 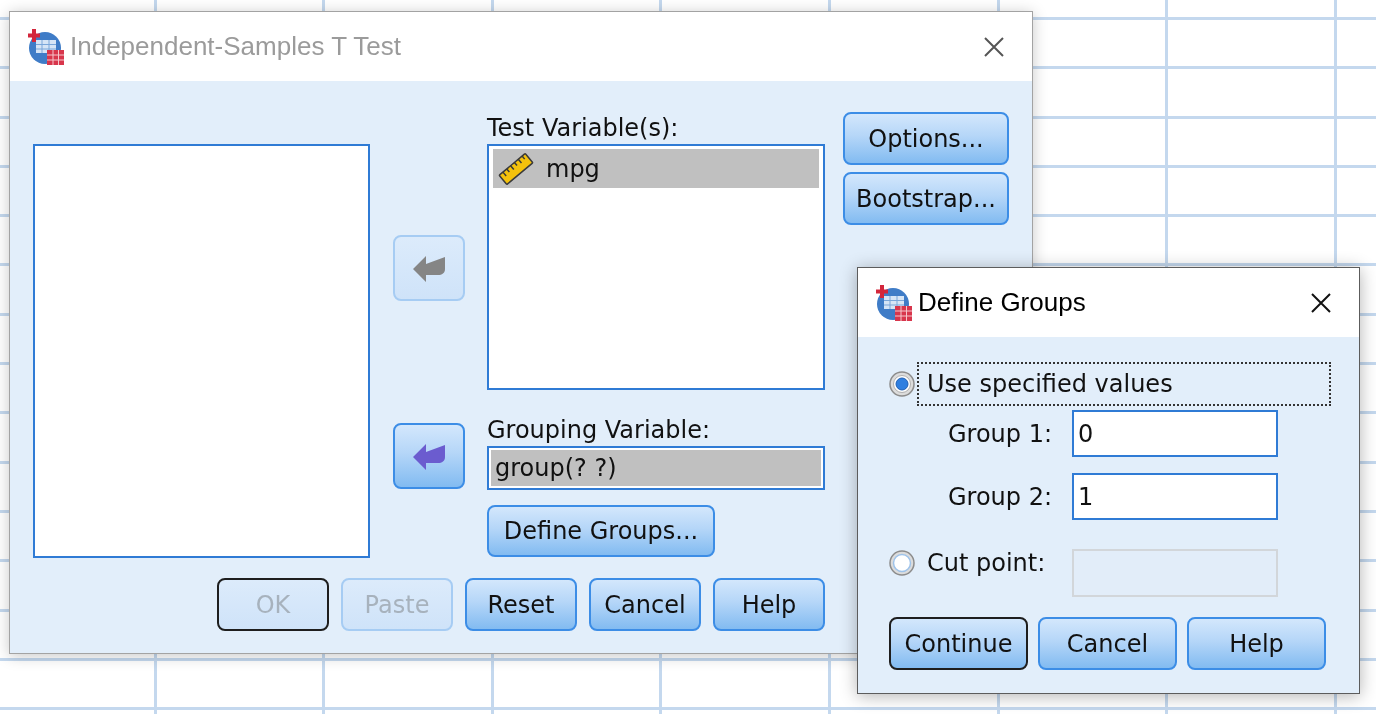 What do you see at coordinates (1175, 433) in the screenshot?
I see `input-field: 0` at bounding box center [1175, 433].